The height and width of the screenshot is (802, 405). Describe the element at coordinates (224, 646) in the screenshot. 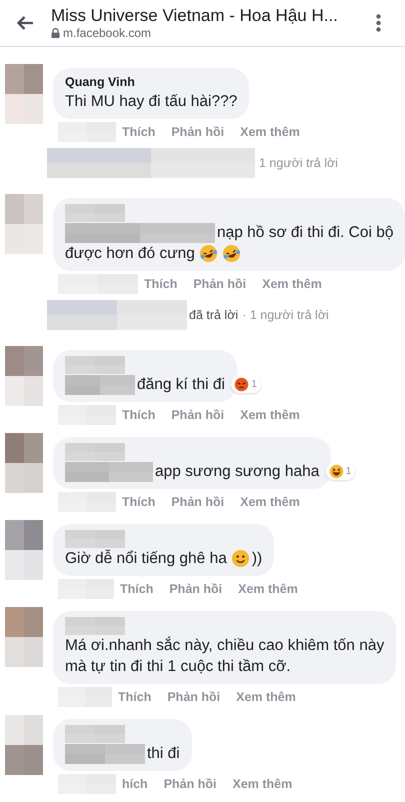

I see `comment-text: Má ơi.nhanh sắc này, chiều cao khiêm tốn này` at that location.